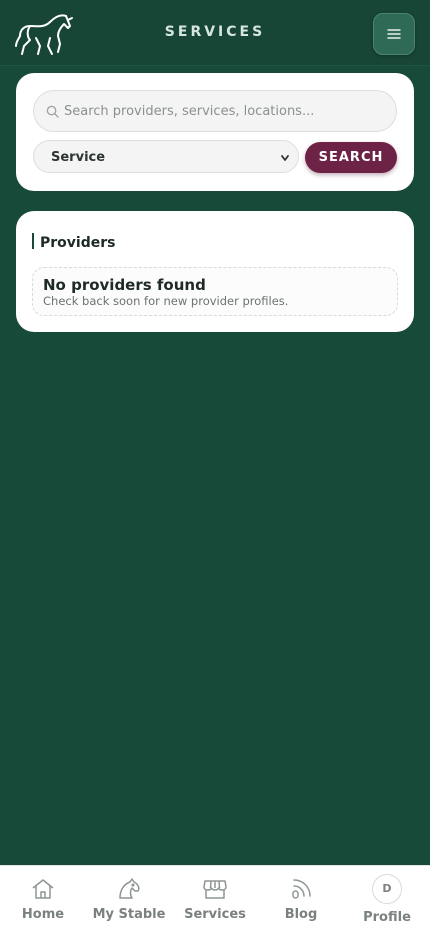 Image resolution: width=430 pixels, height=932 pixels. I want to click on section-accent-bar, so click(33, 241).